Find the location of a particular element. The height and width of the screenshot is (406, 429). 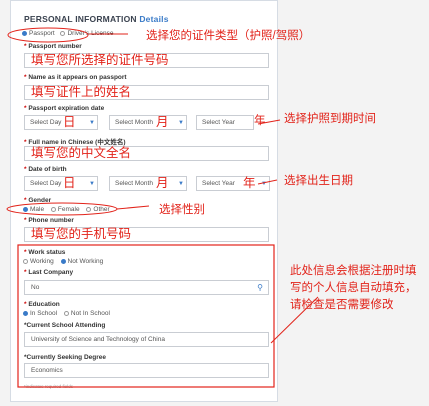

autofill-annotation: 此处信息会根据注册时填 写的个人信息自动填充， 请检查是否需要修改 is located at coordinates (353, 288).